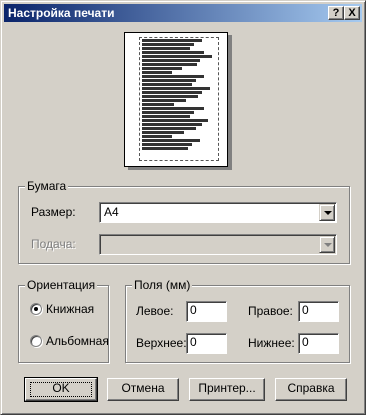 The height and width of the screenshot is (415, 366). What do you see at coordinates (218, 212) in the screenshot?
I see `paper-size-select: A4` at bounding box center [218, 212].